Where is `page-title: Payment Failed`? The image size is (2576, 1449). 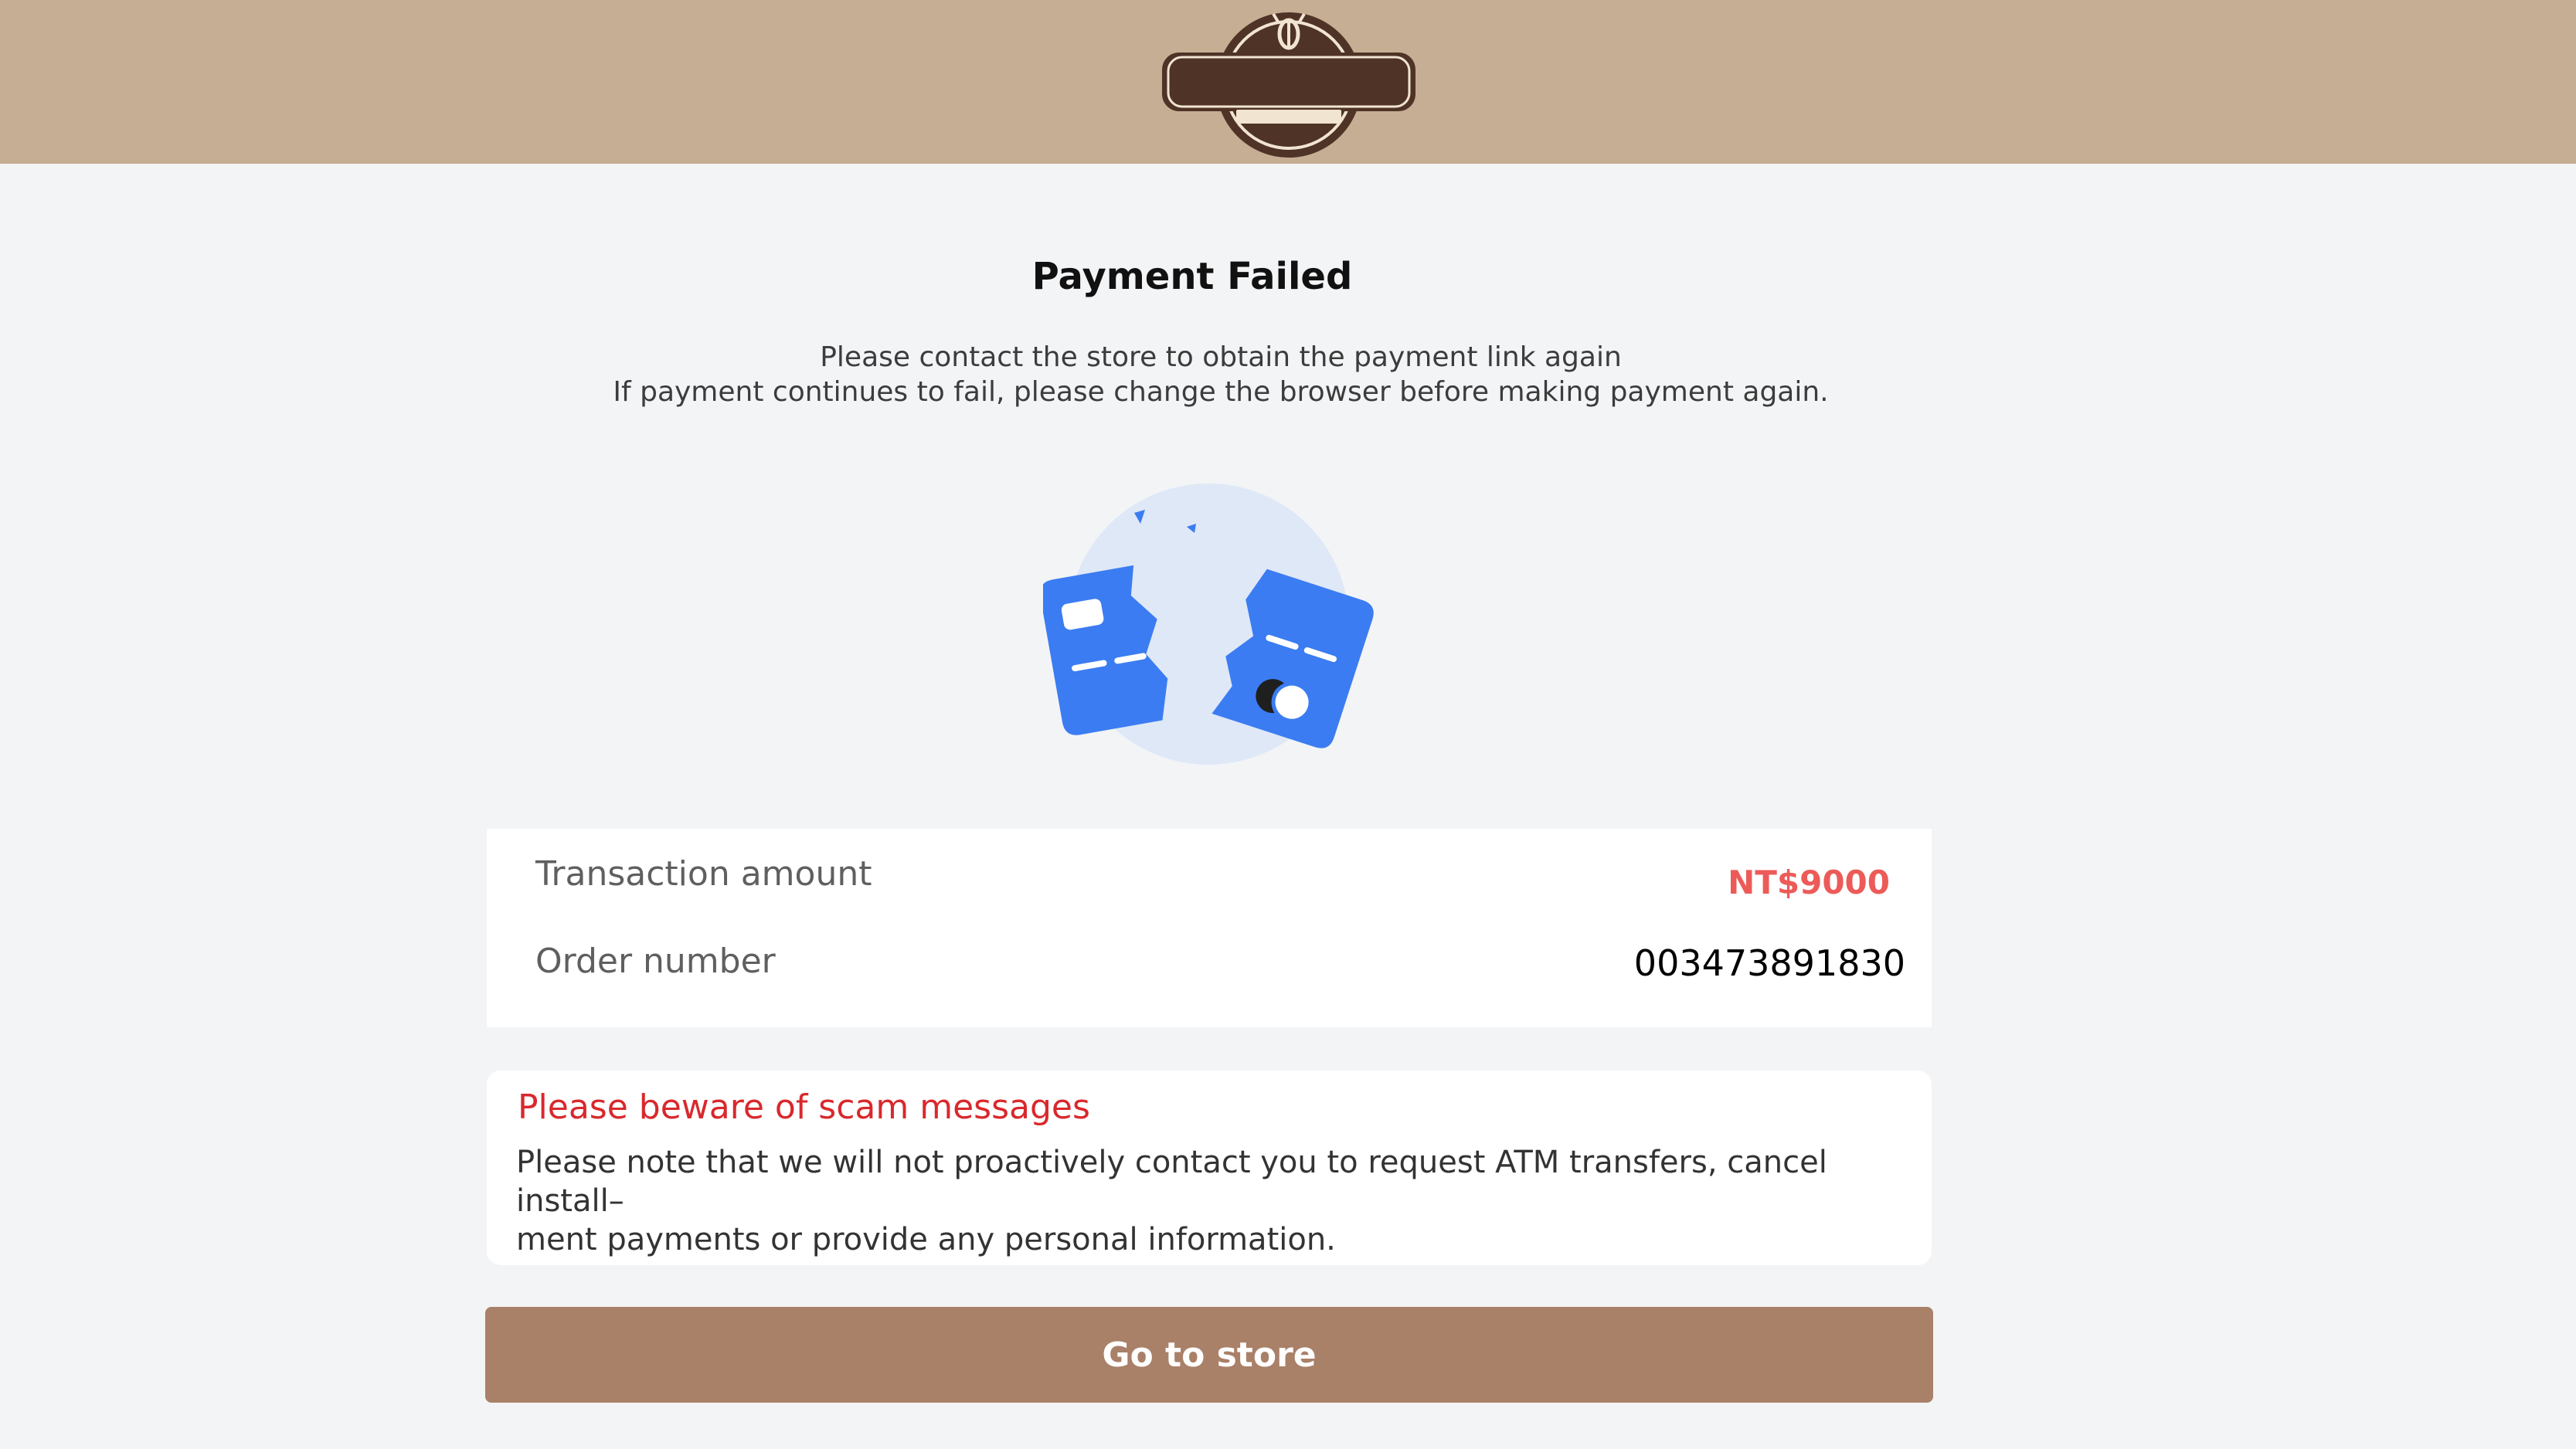
page-title: Payment Failed is located at coordinates (1192, 276).